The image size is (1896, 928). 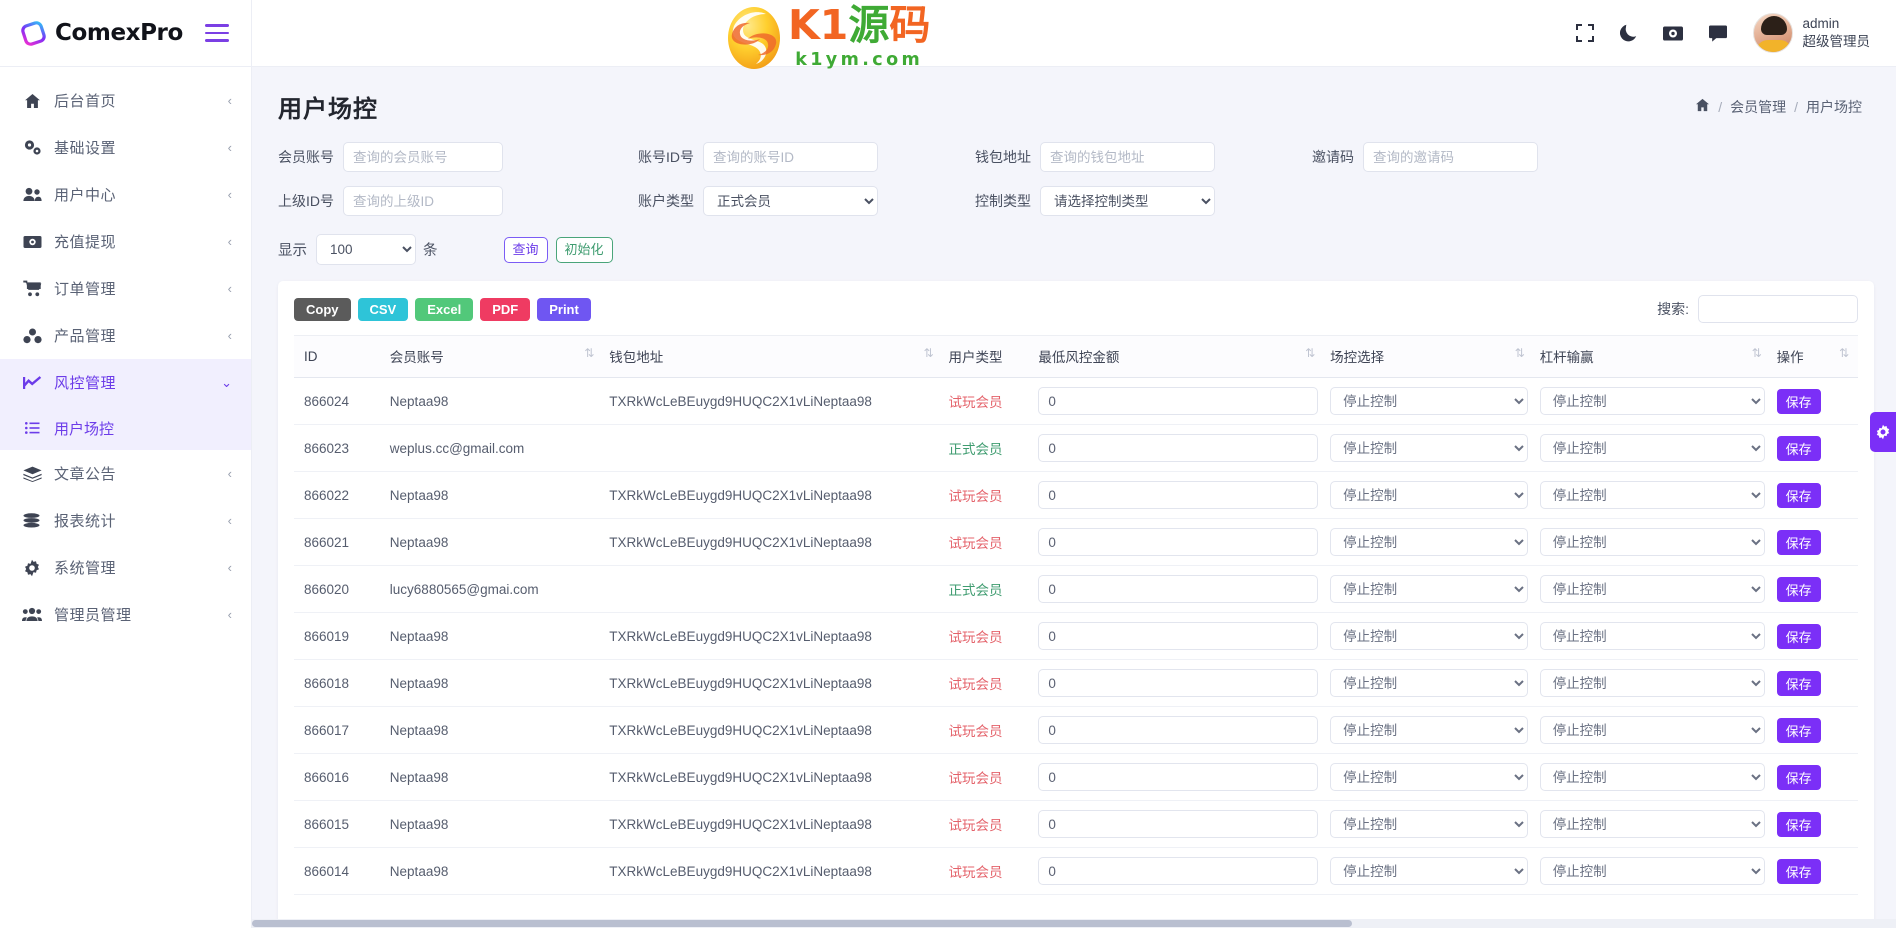 I want to click on sidebar-item-home: 后台首页 ‹, so click(x=125, y=100).